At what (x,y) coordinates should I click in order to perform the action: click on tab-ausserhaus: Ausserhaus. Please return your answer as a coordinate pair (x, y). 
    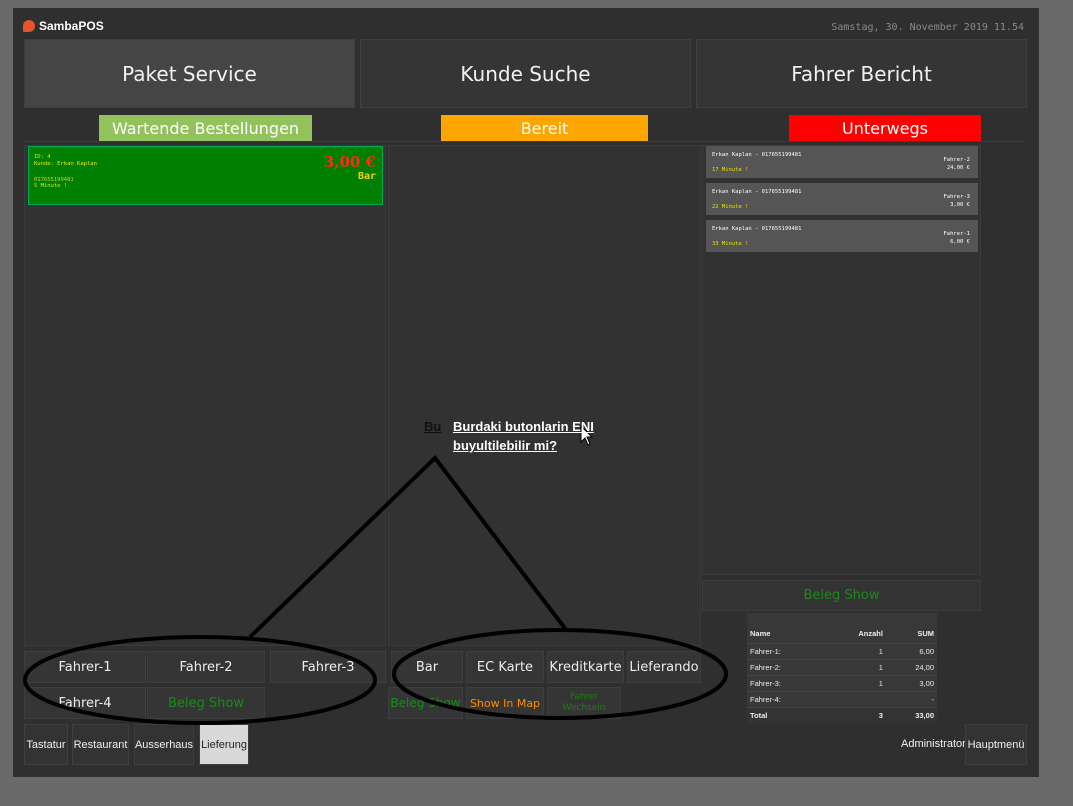
    Looking at the image, I should click on (164, 744).